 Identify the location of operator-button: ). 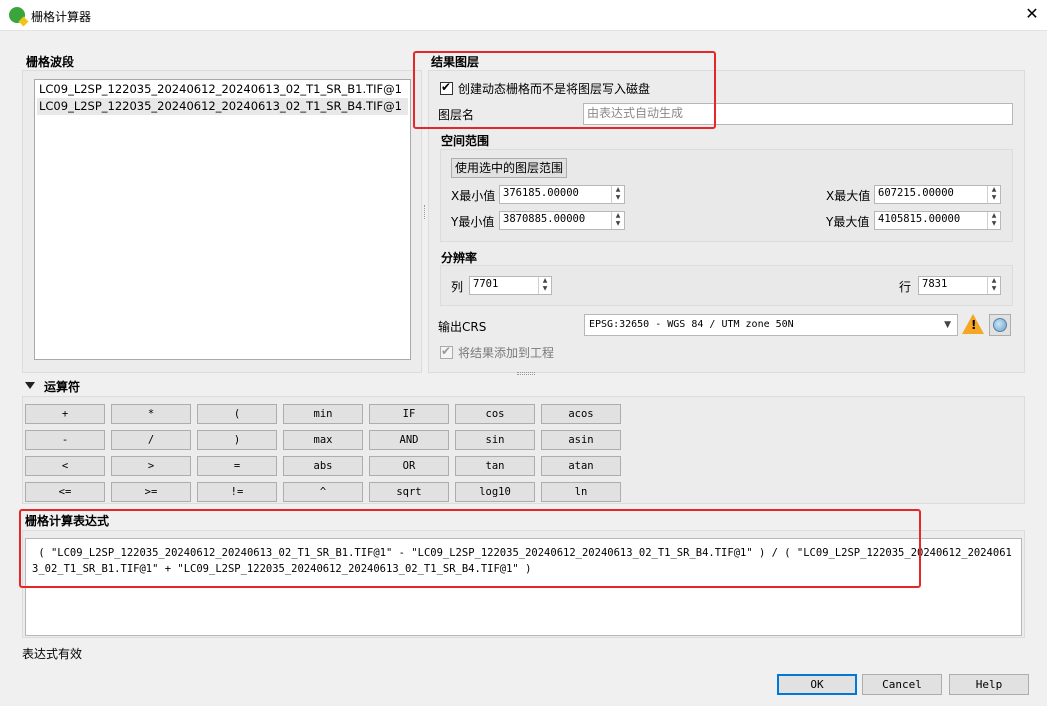
(237, 440).